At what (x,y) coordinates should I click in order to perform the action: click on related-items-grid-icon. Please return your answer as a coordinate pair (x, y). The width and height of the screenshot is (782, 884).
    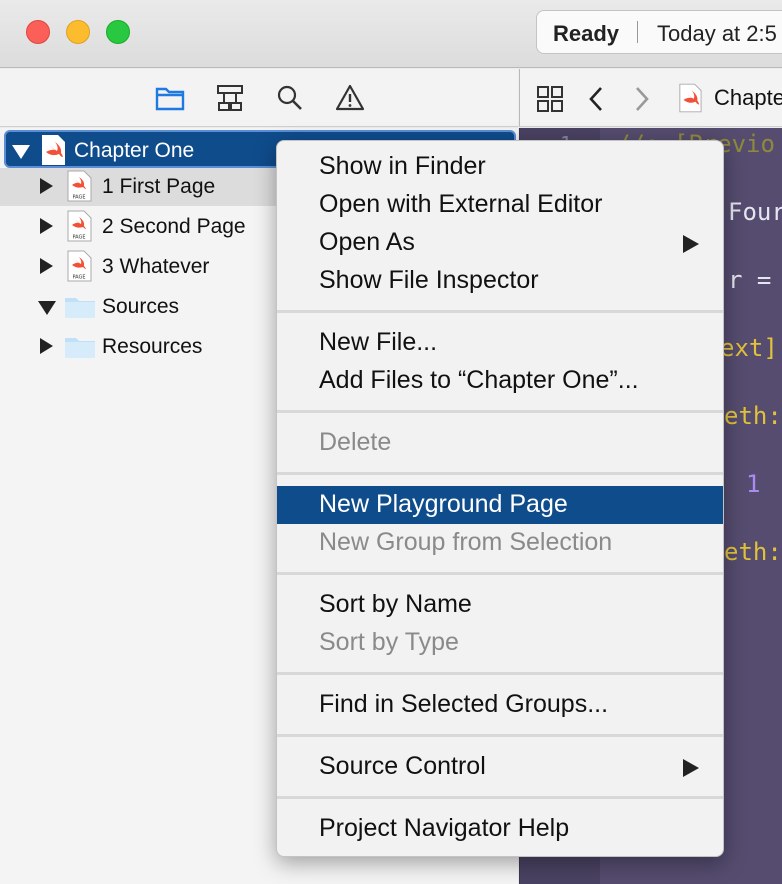
    Looking at the image, I should click on (550, 99).